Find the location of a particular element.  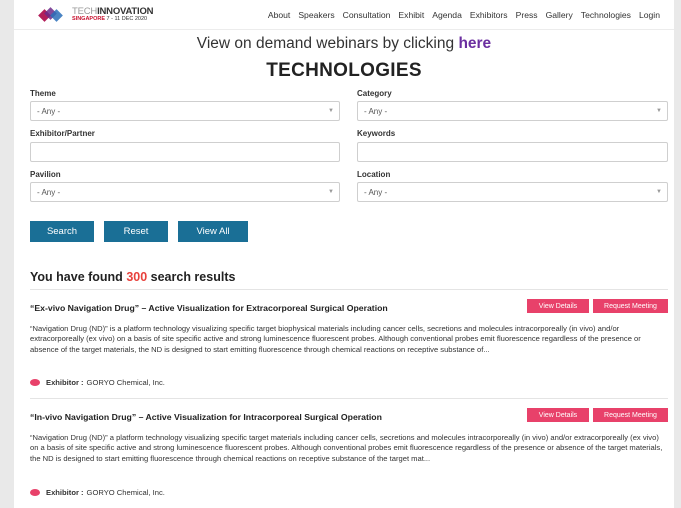

nav-speakers: Speakers is located at coordinates (316, 15).